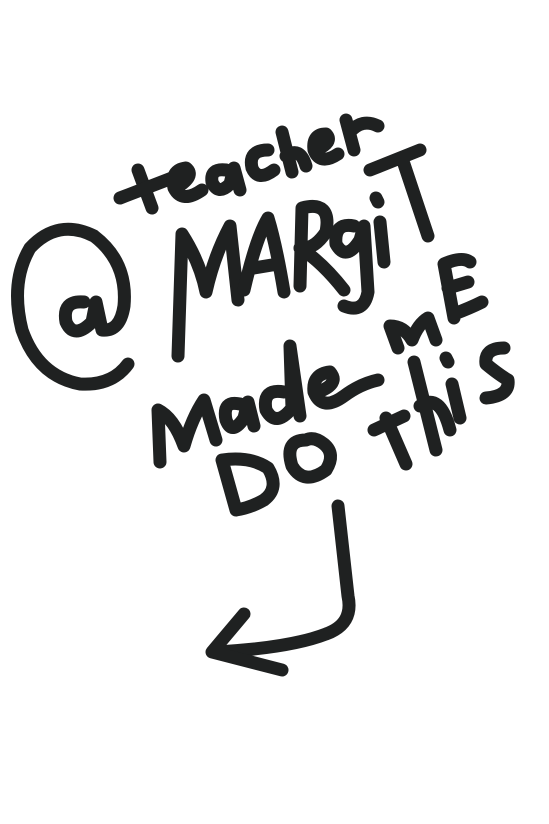 Image resolution: width=549 pixels, height=824 pixels. I want to click on word-do-this, so click(365, 429).